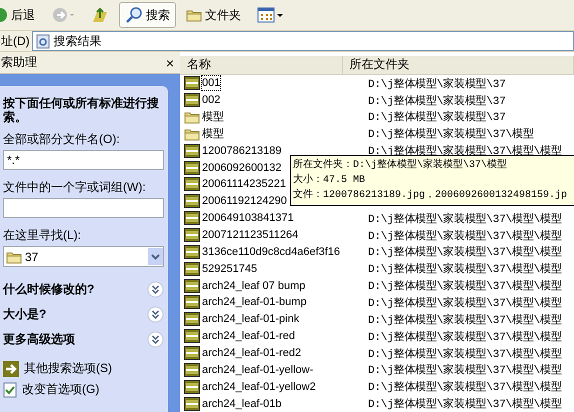  Describe the element at coordinates (211, 83) in the screenshot. I see `file-name: 001` at that location.